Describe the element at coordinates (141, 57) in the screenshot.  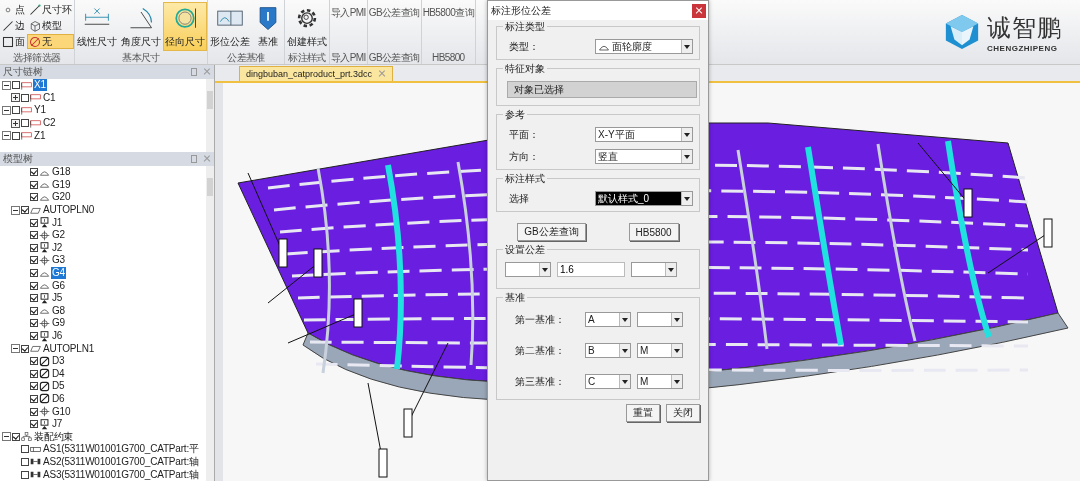
I see `group-label: 基本尺寸` at that location.